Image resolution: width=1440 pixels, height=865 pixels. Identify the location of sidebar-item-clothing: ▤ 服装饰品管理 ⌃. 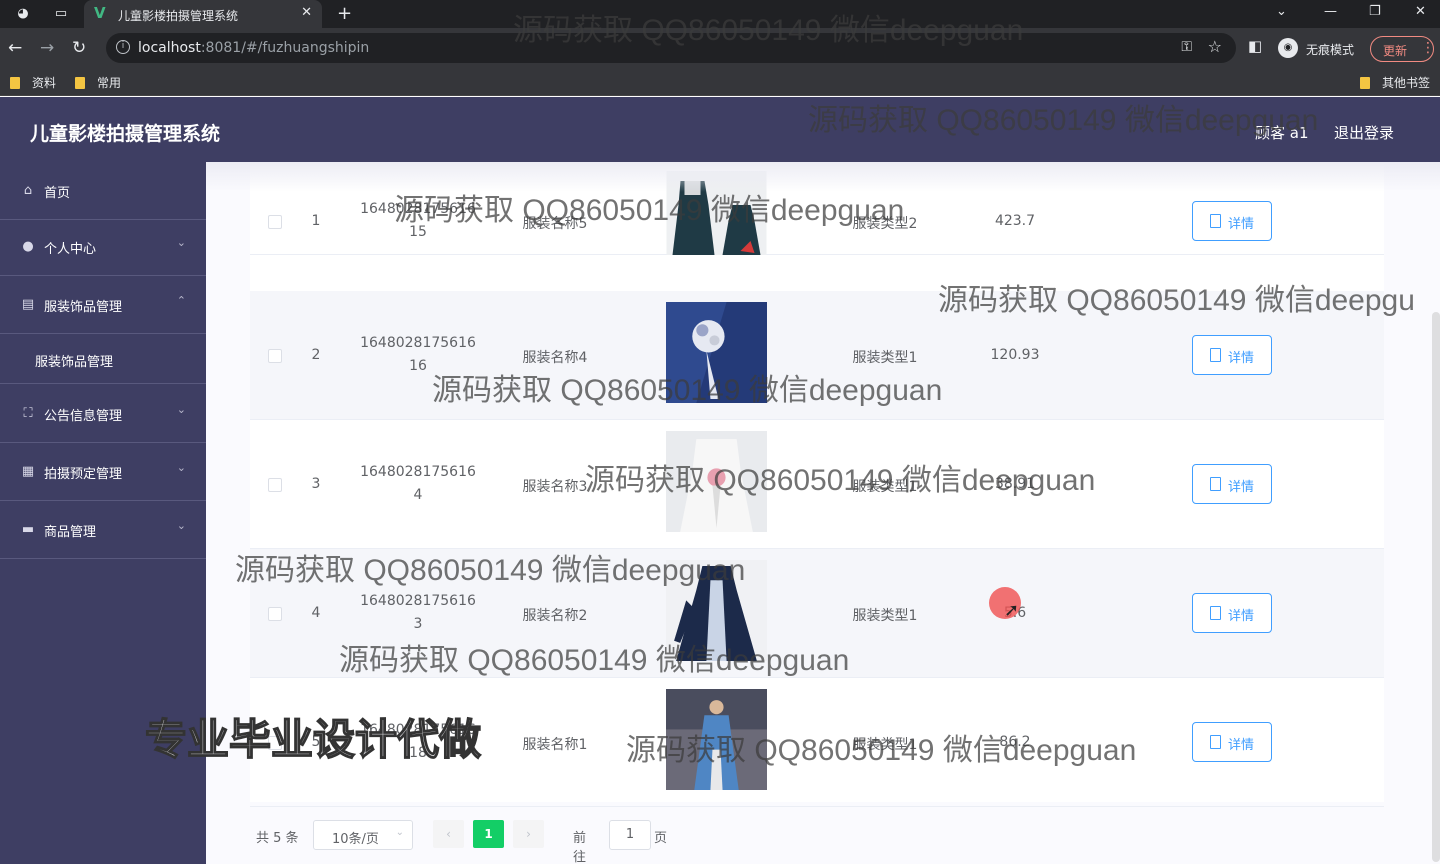
(103, 305).